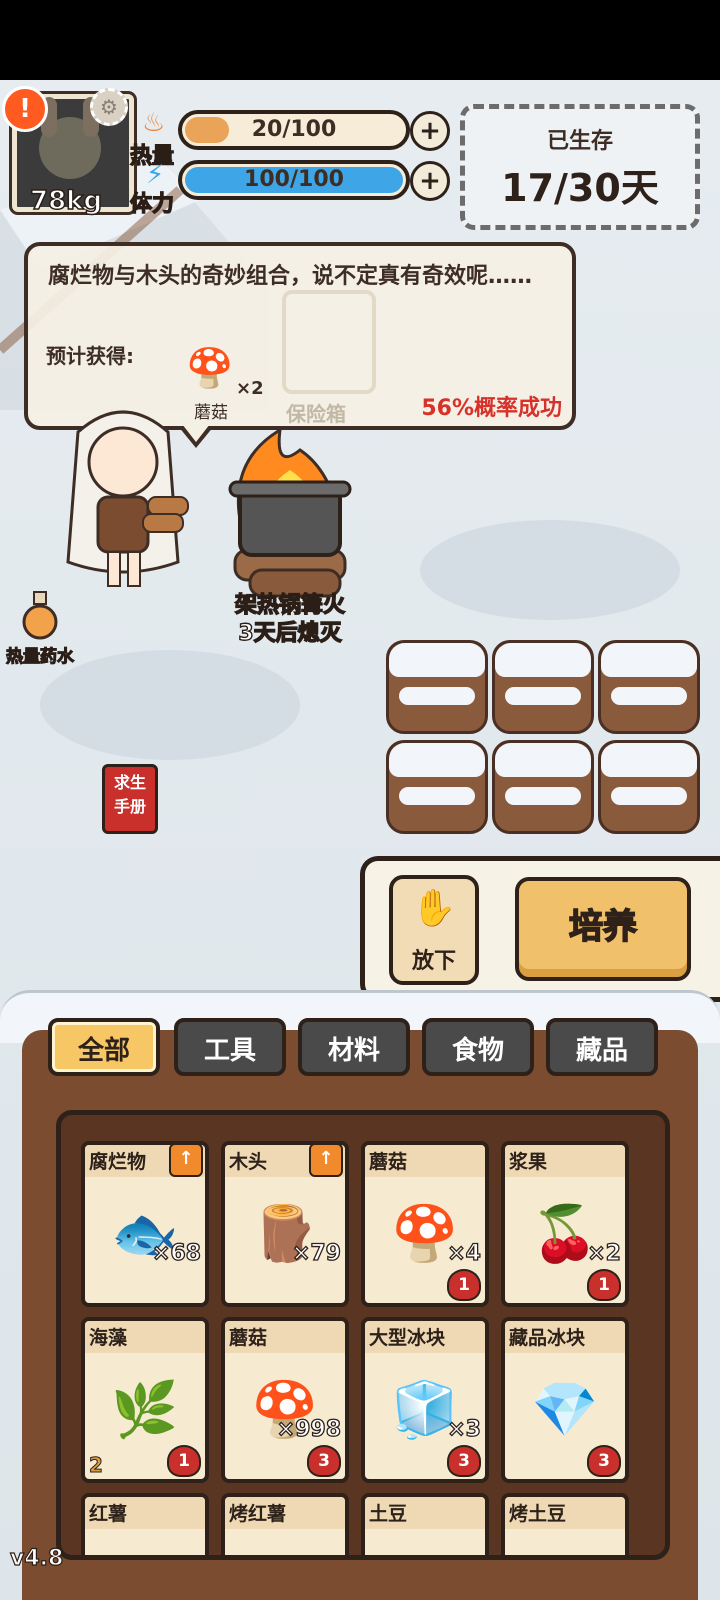  What do you see at coordinates (285, 1543) in the screenshot?
I see `roasted-sweet-potato-icon: 🍠` at bounding box center [285, 1543].